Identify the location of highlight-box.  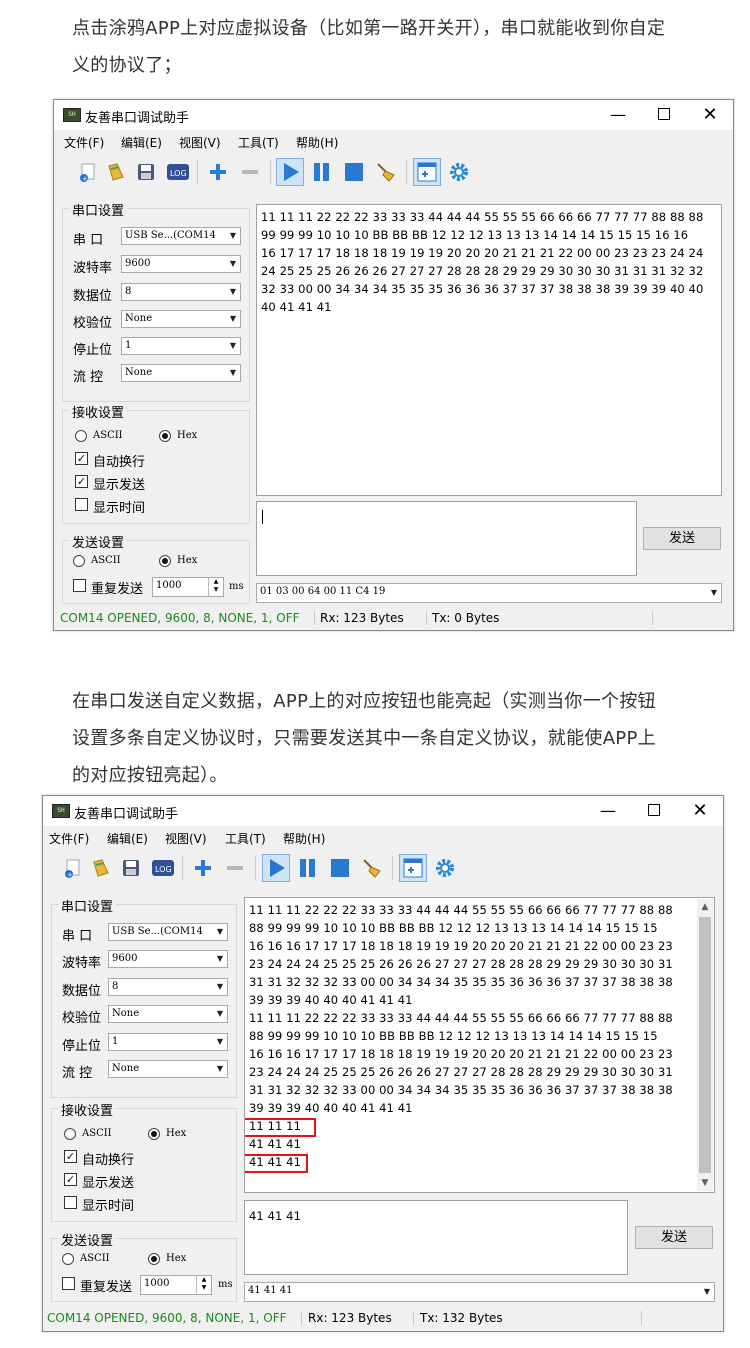
(280, 1127).